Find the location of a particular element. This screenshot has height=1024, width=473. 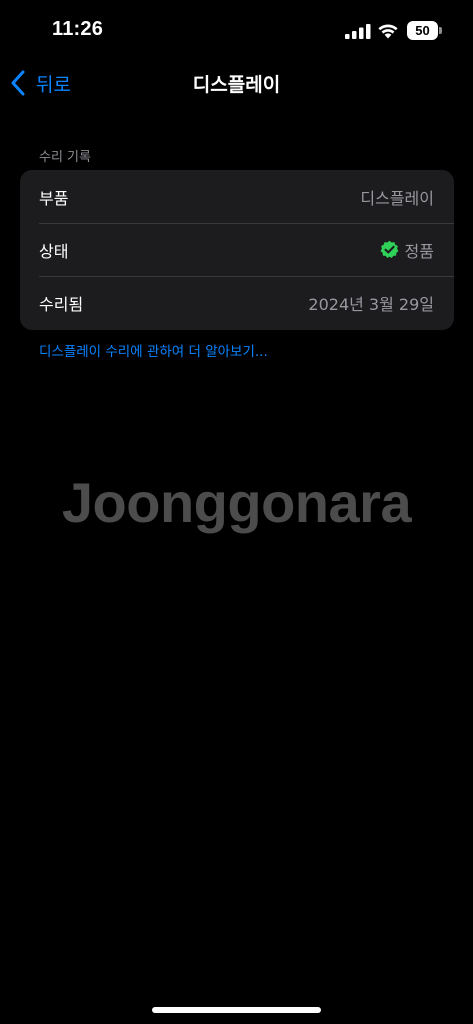

repair-history-card: 부품 디스플레이 상태 정품 수리됨 2024년 3월 29일 is located at coordinates (237, 250).